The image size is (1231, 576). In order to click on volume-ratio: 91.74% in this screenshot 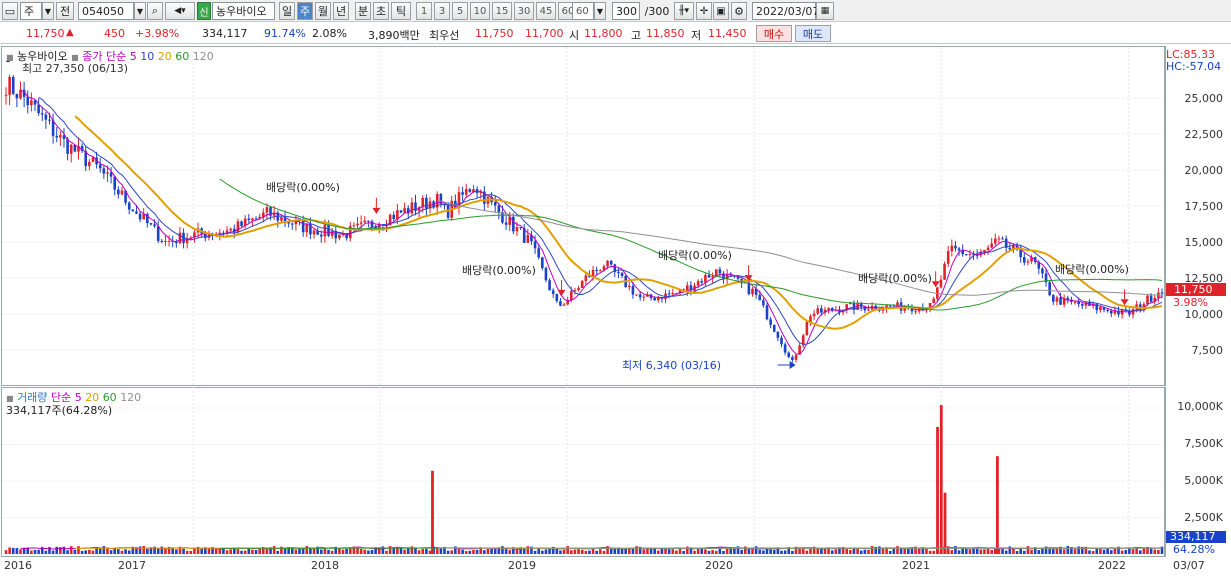, I will do `click(285, 33)`.